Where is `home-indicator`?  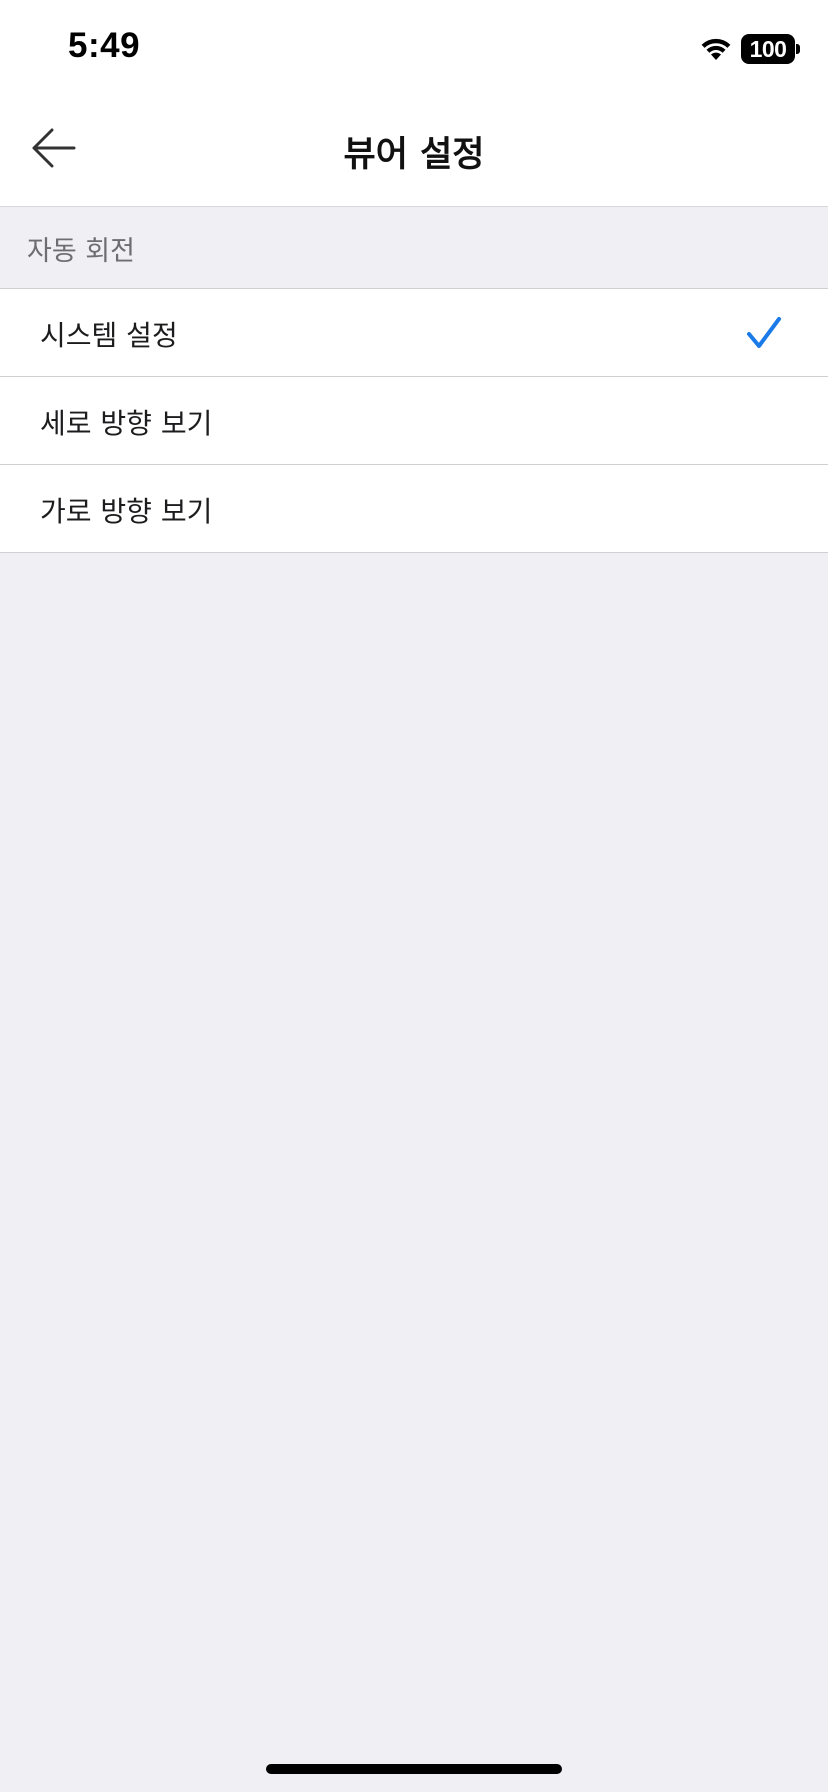
home-indicator is located at coordinates (414, 1769).